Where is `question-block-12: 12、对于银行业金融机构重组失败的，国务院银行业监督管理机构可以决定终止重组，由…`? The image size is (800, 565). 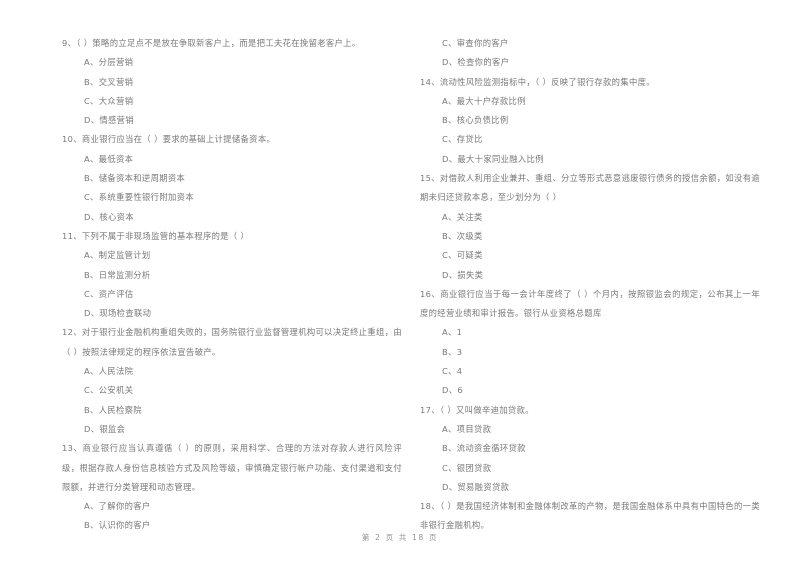
question-block-12: 12、对于银行业金融机构重组失败的，国务院银行业监督管理机构可以决定终止重组，由… is located at coordinates (232, 381).